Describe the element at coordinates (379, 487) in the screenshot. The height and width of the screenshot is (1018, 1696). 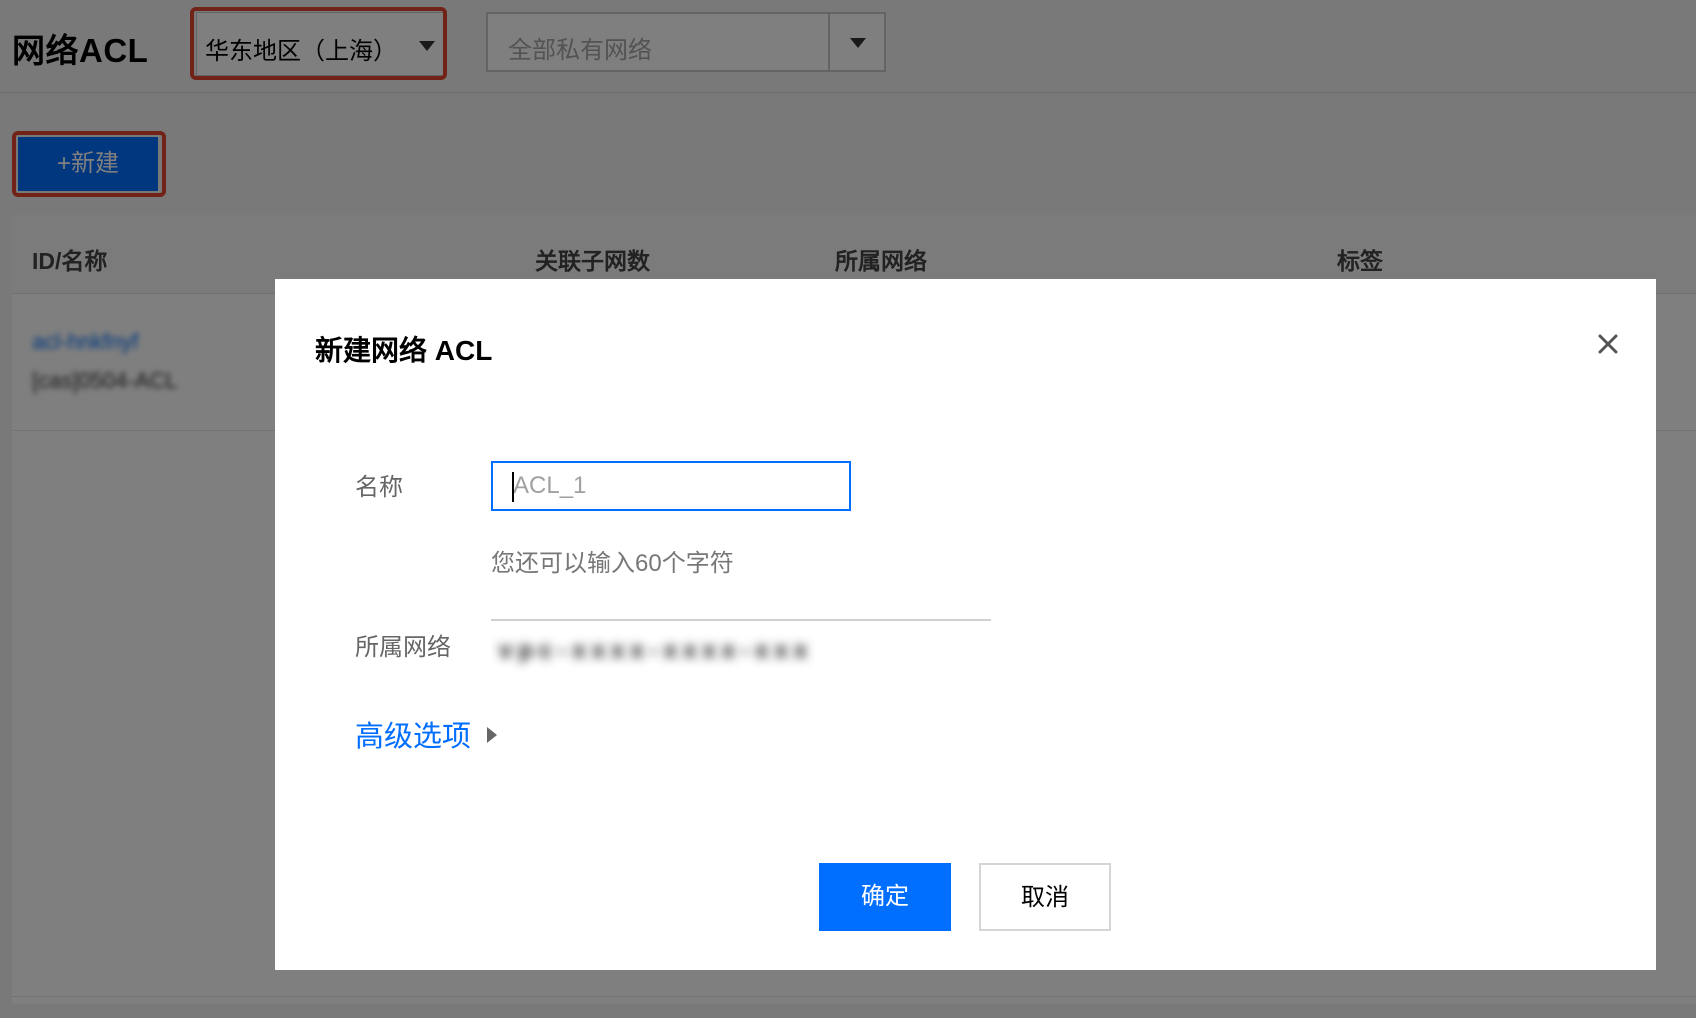
I see `name-label: 名称` at that location.